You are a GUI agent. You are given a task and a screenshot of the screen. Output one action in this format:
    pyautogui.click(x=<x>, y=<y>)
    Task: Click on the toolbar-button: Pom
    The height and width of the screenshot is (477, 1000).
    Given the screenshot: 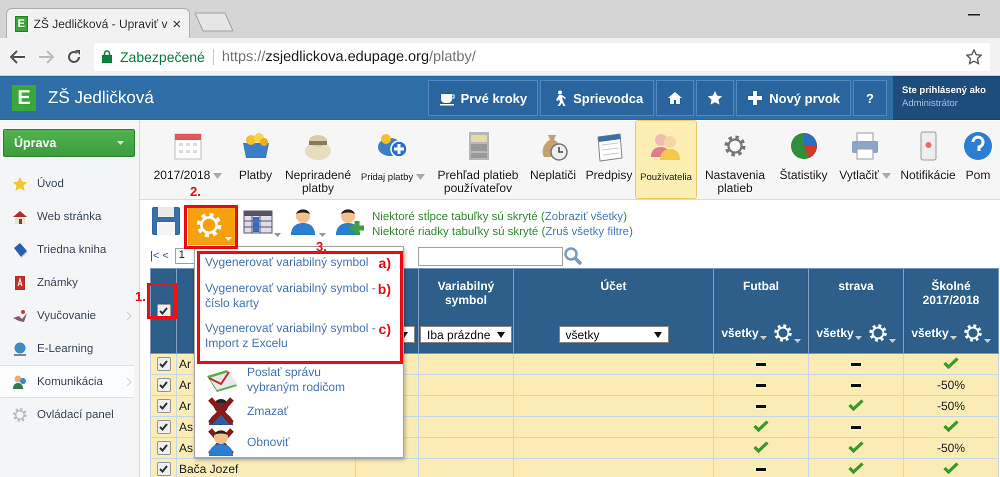 What is the action you would take?
    pyautogui.click(x=978, y=153)
    